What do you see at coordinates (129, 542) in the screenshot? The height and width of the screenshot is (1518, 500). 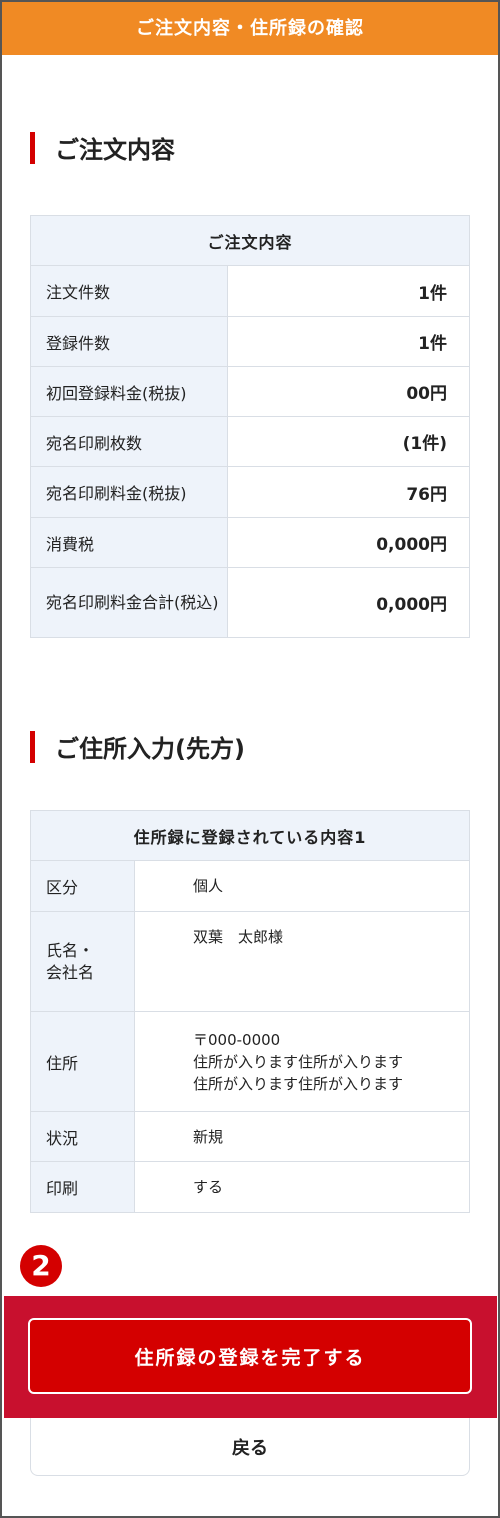 I see `row-label-consumption-tax: 消費税` at bounding box center [129, 542].